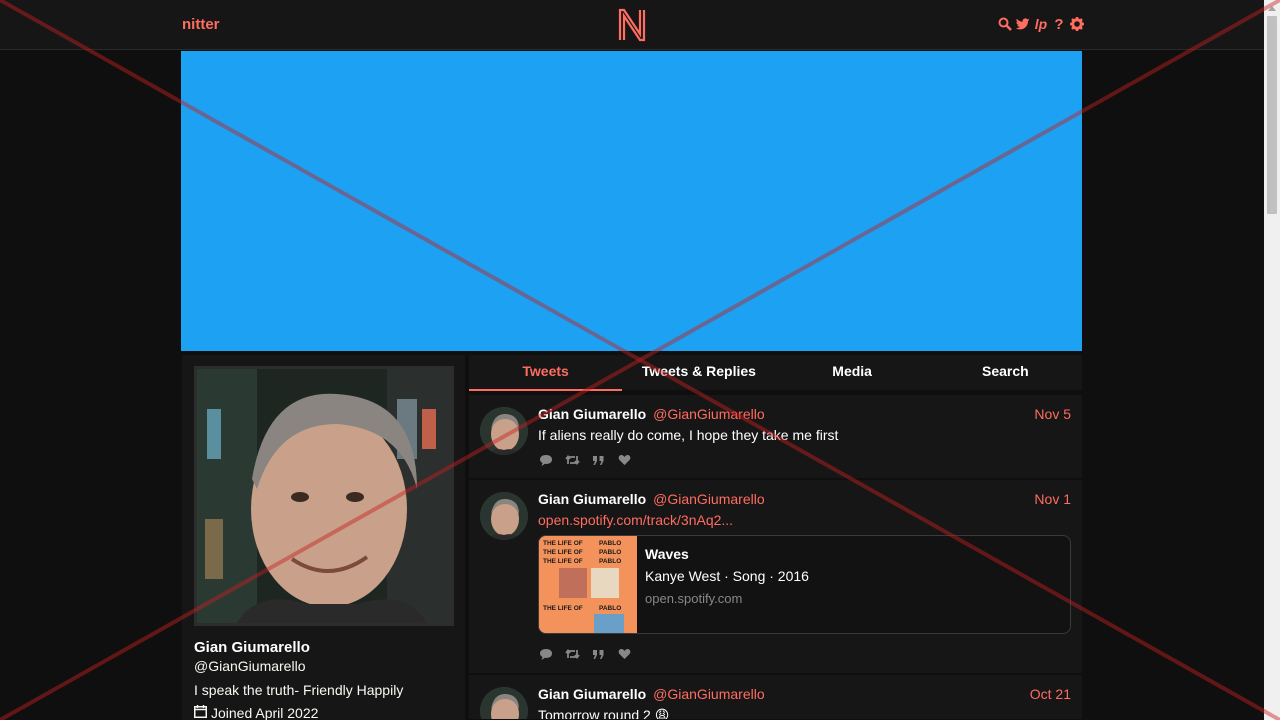  Describe the element at coordinates (1005, 24) in the screenshot. I see `search-icon` at that location.